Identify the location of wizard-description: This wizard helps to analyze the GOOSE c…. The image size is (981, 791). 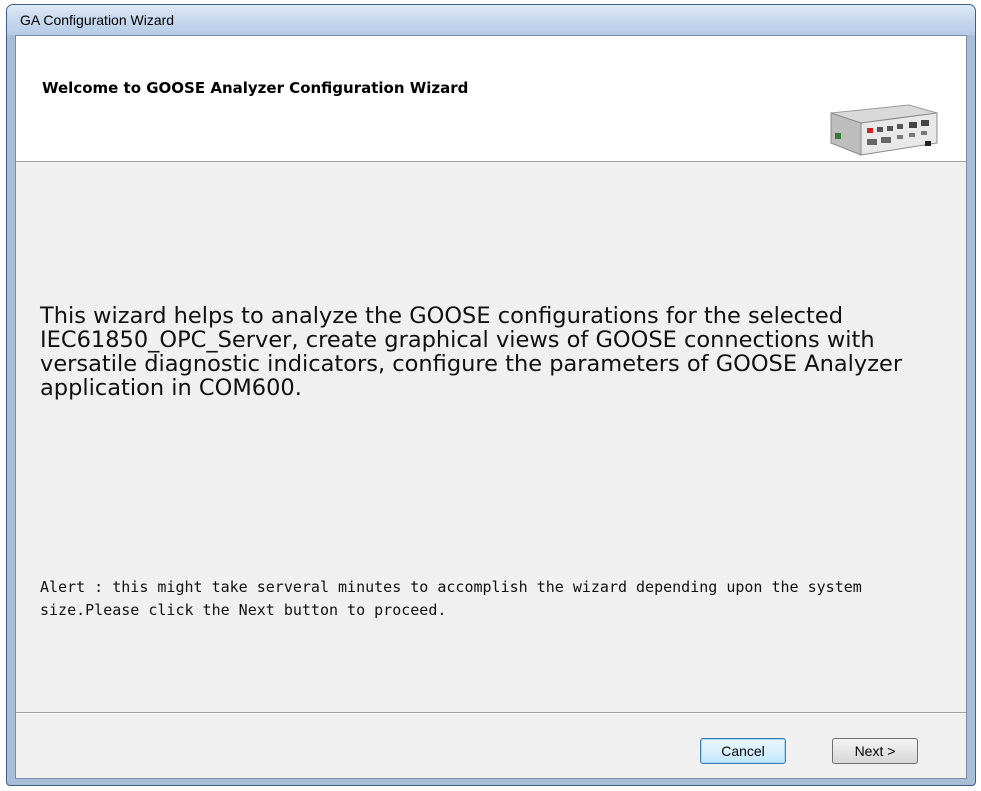
(471, 352).